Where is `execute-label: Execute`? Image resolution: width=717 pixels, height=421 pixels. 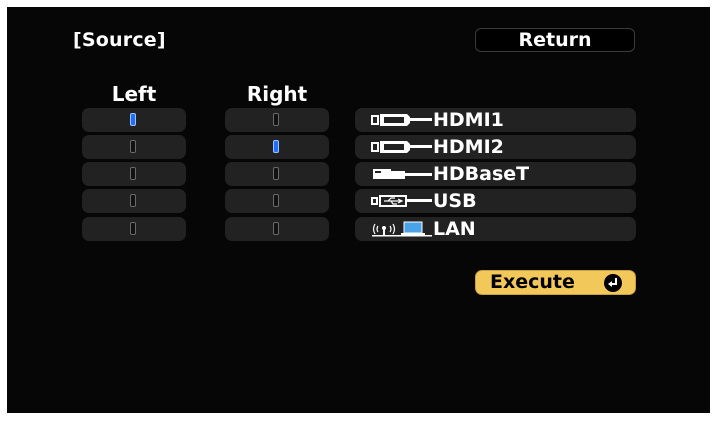
execute-label: Execute is located at coordinates (532, 282).